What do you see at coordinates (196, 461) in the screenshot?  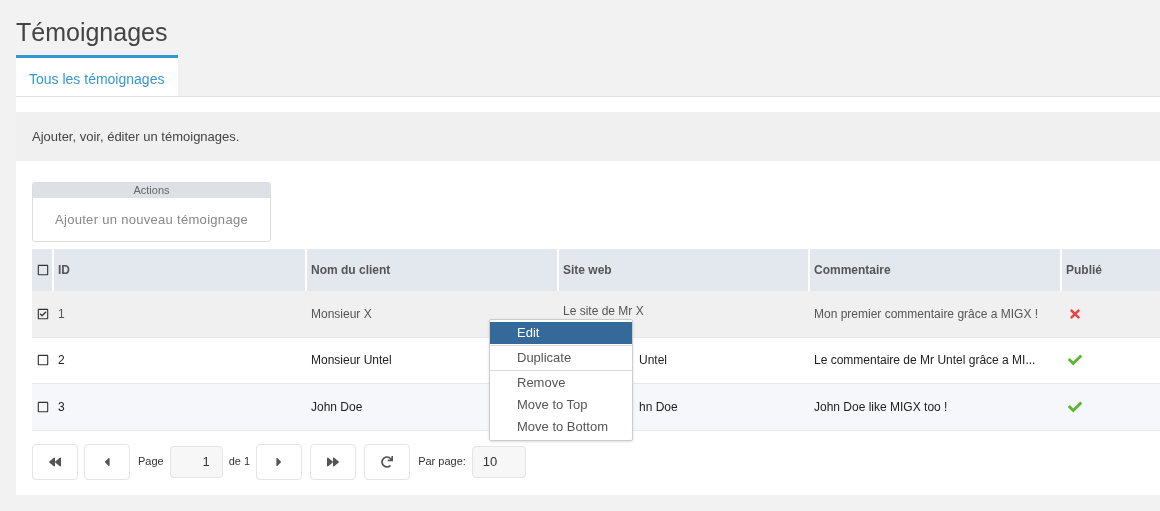 I see `page-field: 1` at bounding box center [196, 461].